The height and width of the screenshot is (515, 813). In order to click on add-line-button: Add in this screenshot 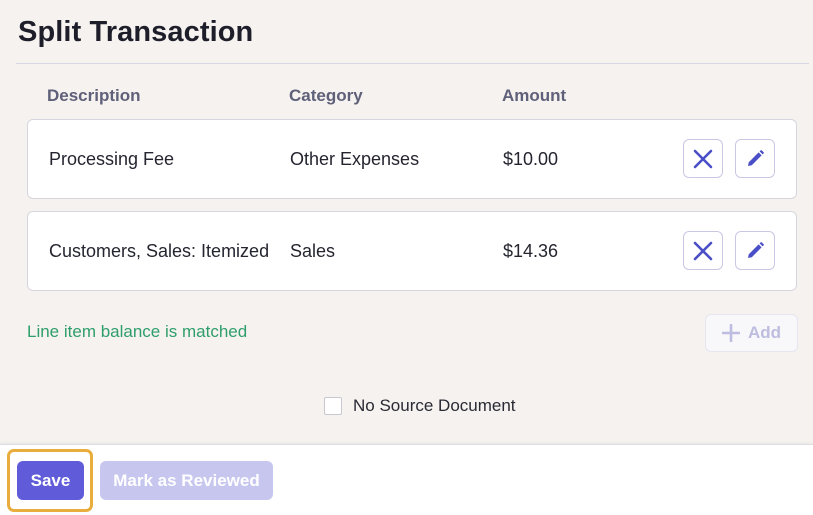, I will do `click(751, 333)`.